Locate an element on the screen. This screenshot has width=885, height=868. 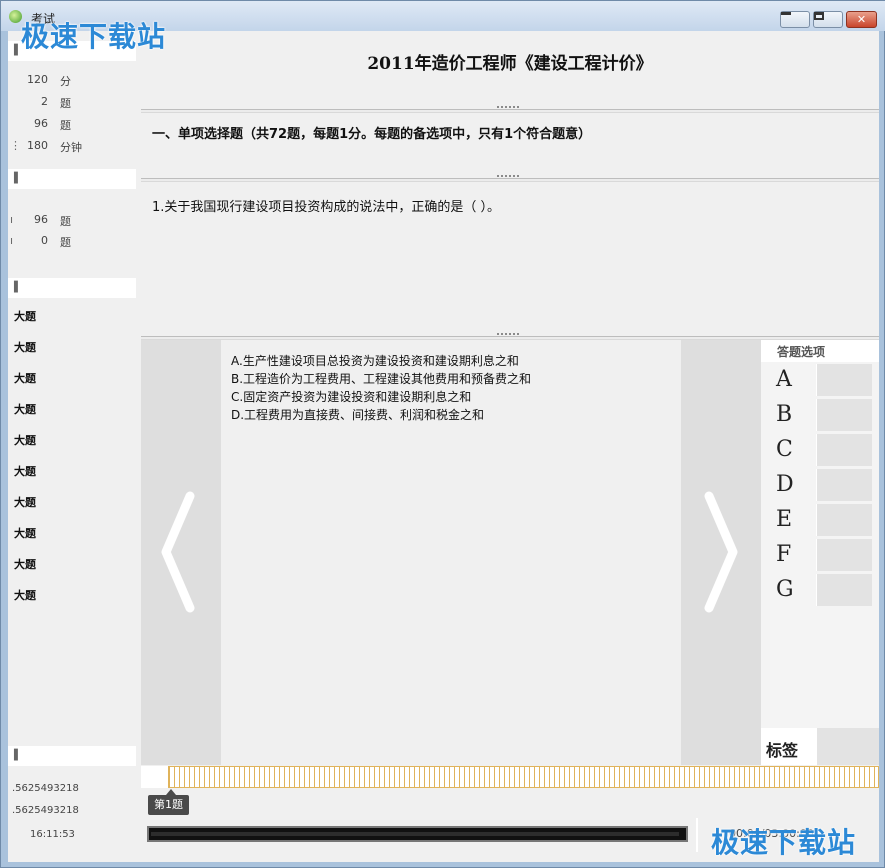
sidebar-header-candidate: ▐ is located at coordinates (72, 756).